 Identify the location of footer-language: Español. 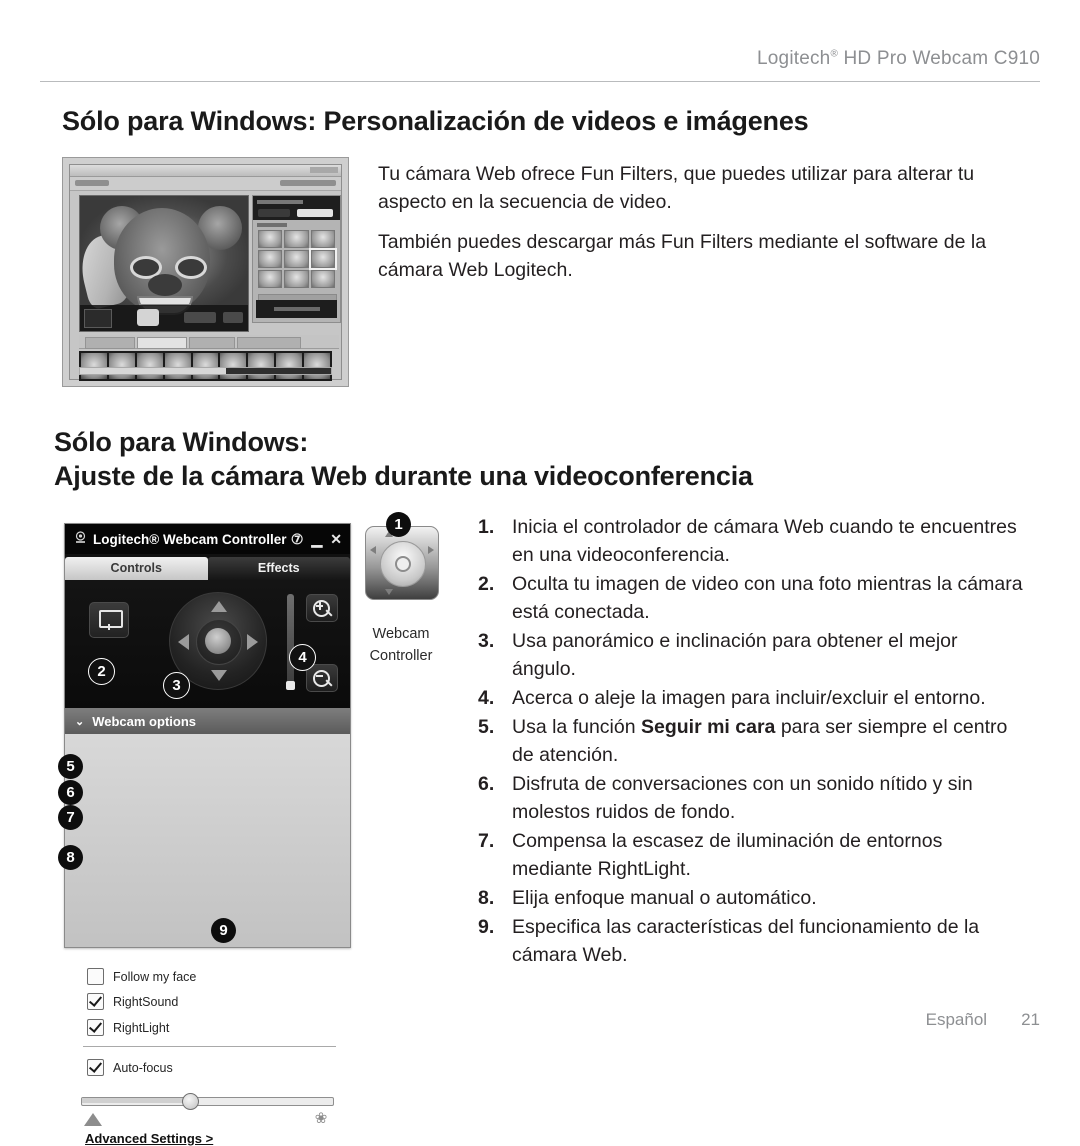
(956, 1019).